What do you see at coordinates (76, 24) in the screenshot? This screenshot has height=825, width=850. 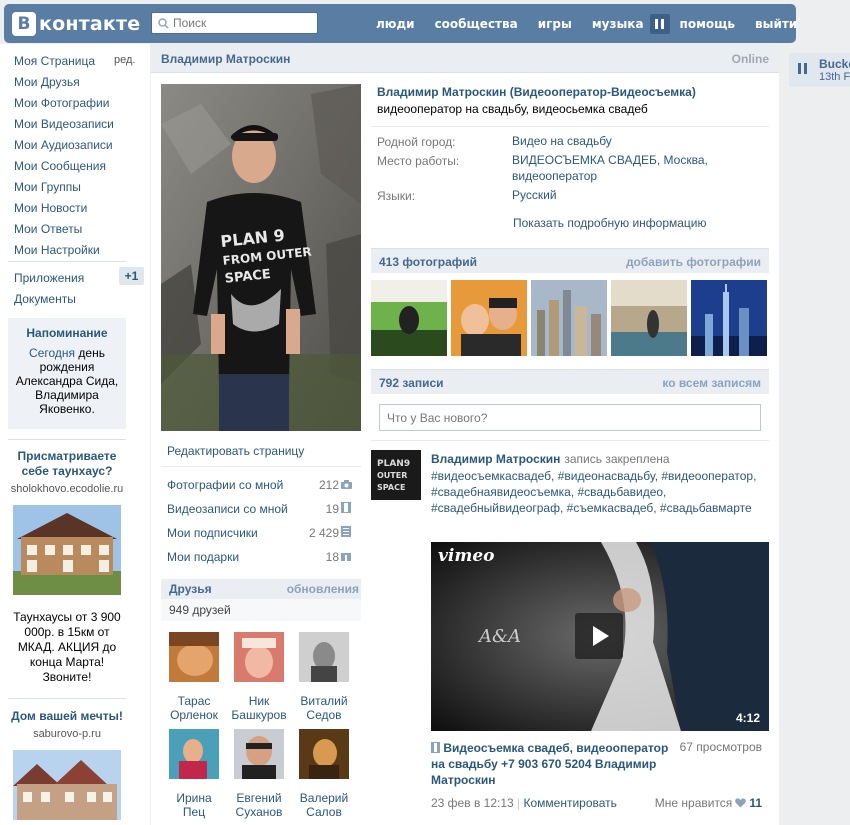 I see `vk-logo: В контакте` at bounding box center [76, 24].